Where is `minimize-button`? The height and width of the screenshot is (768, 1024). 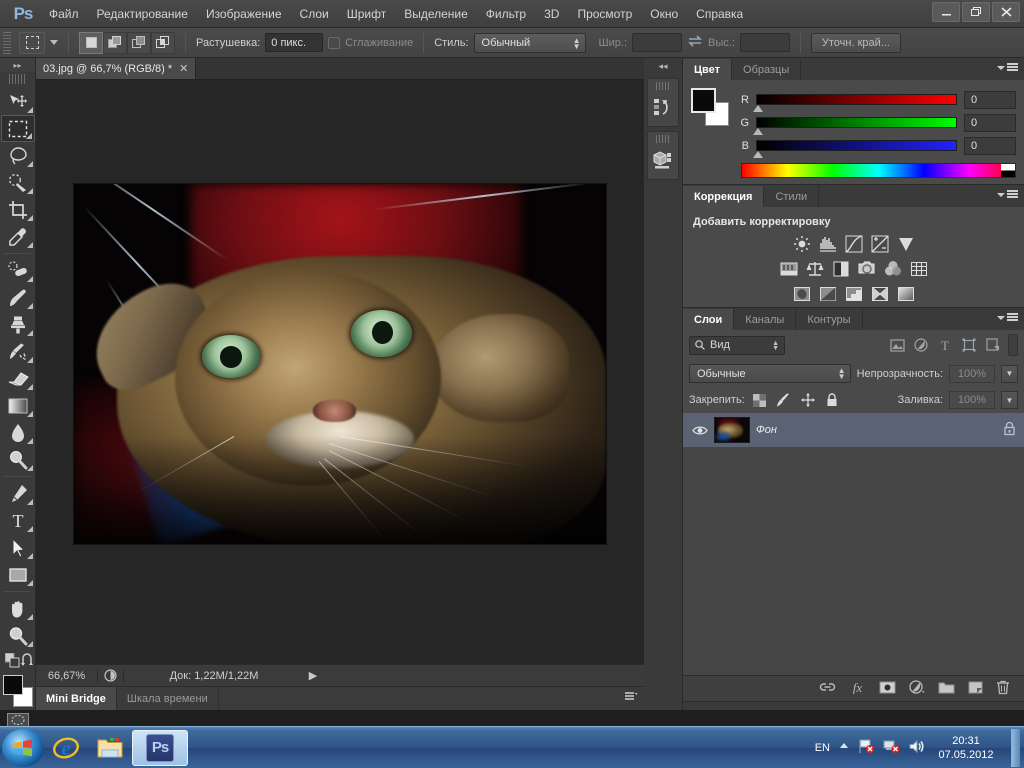
minimize-button is located at coordinates (946, 12).